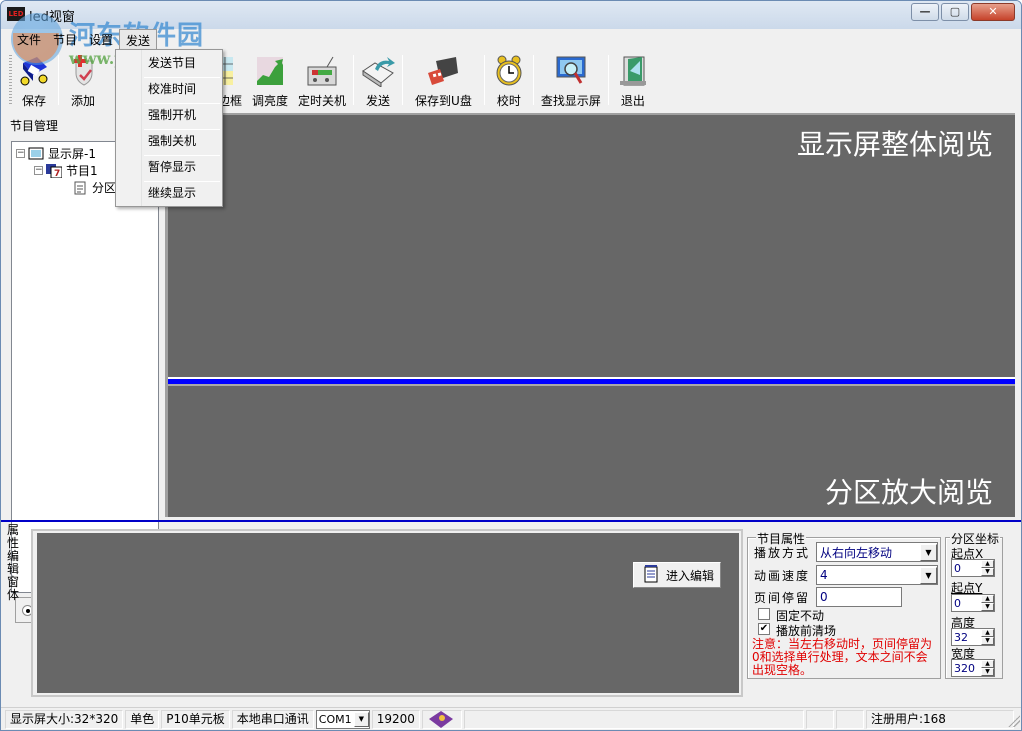 This screenshot has height=731, width=1022. What do you see at coordinates (824, 575) in the screenshot?
I see `anim-speed-value: 4` at bounding box center [824, 575].